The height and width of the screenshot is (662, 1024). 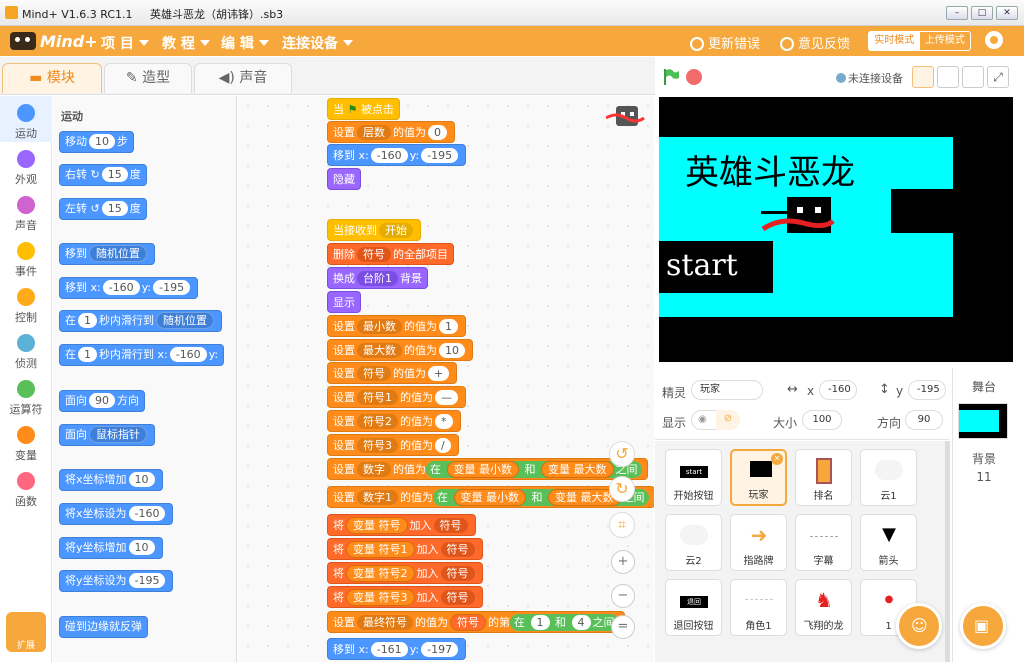 I want to click on stage-canvas: 英雄斗恶龙 start, so click(x=836, y=229).